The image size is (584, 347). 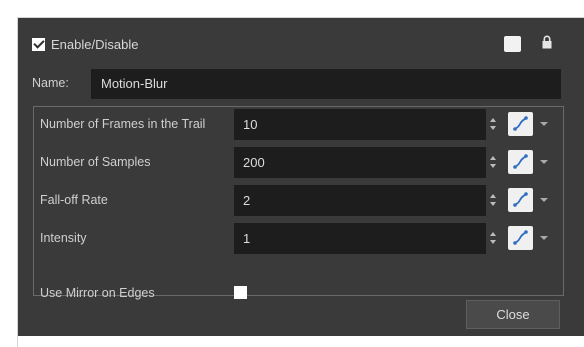 What do you see at coordinates (360, 162) in the screenshot?
I see `samples-field: 200` at bounding box center [360, 162].